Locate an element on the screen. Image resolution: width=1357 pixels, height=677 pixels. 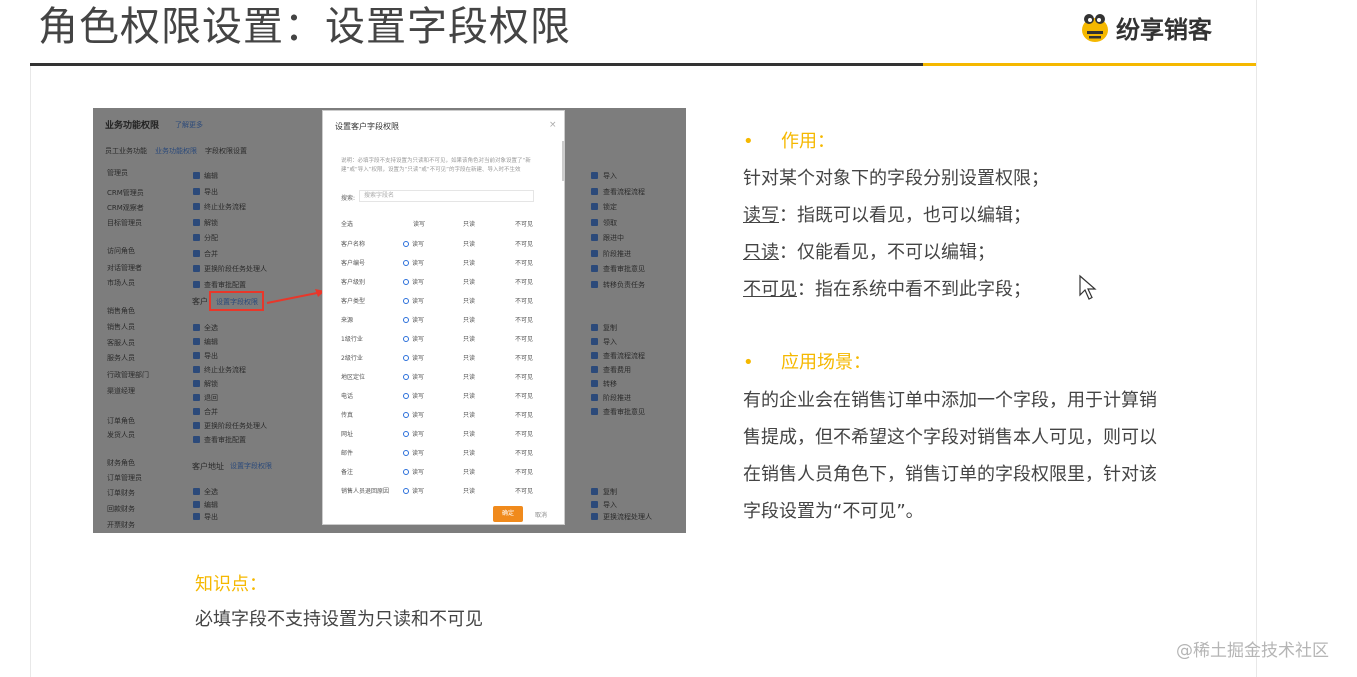
bg-link-field-permission: 设置字段权限 is located at coordinates (251, 466).